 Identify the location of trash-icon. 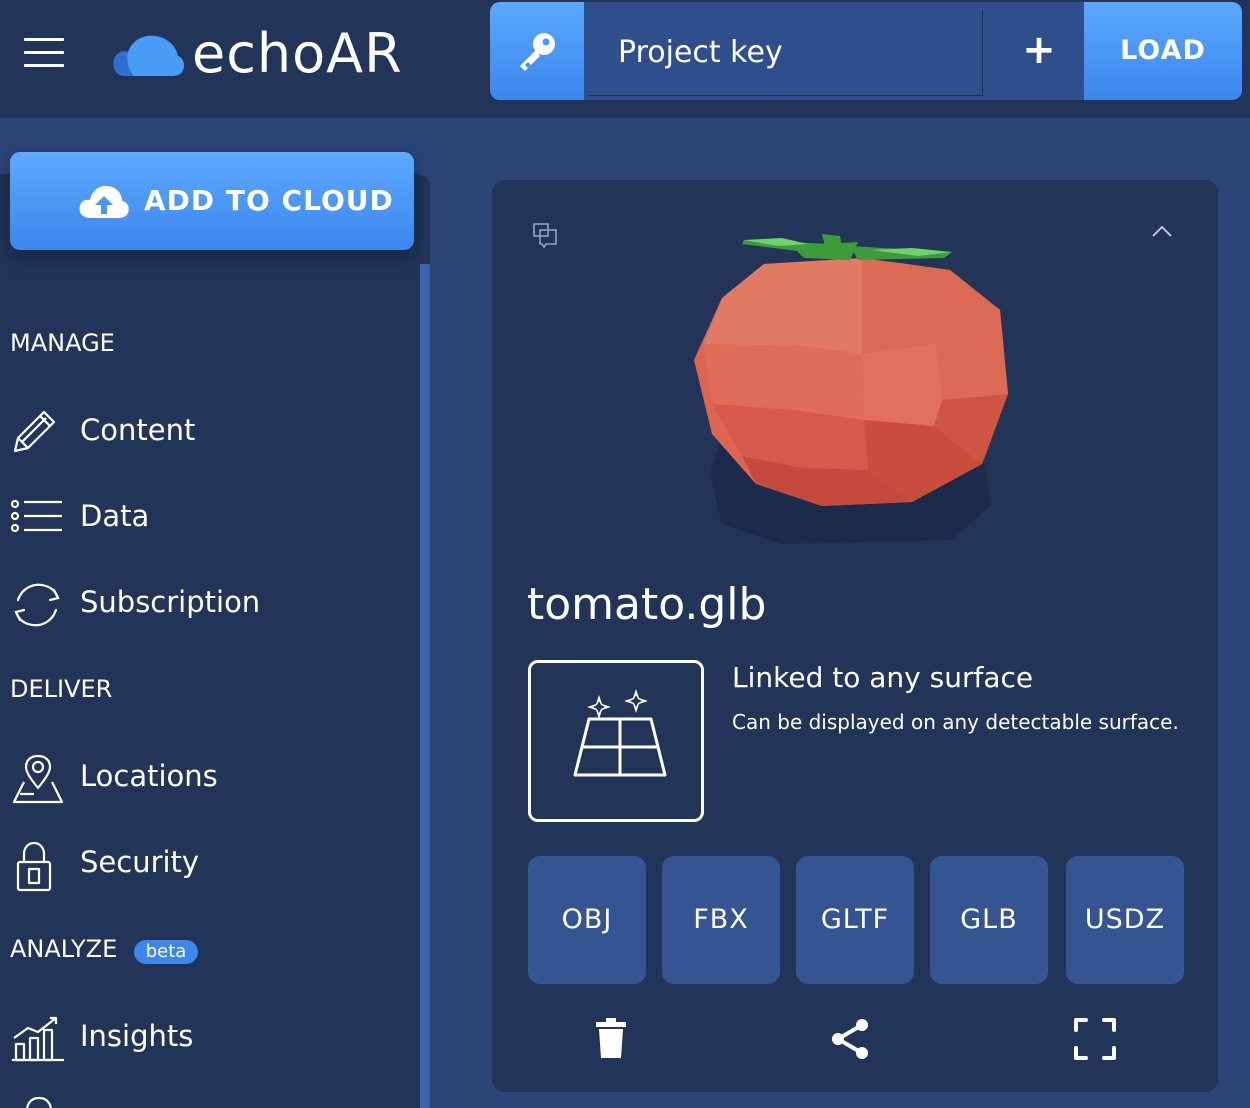
(611, 1038).